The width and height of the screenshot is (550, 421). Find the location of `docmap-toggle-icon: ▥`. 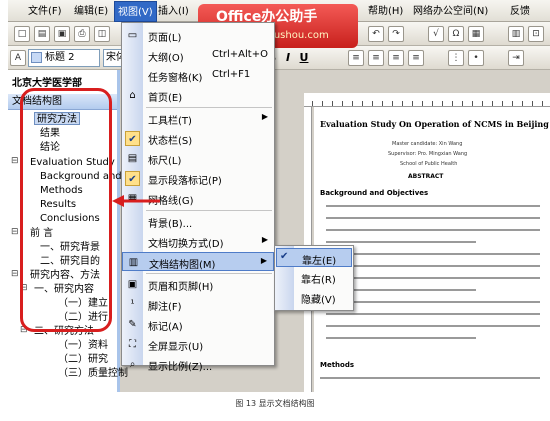

docmap-toggle-icon: ▥ is located at coordinates (516, 34).